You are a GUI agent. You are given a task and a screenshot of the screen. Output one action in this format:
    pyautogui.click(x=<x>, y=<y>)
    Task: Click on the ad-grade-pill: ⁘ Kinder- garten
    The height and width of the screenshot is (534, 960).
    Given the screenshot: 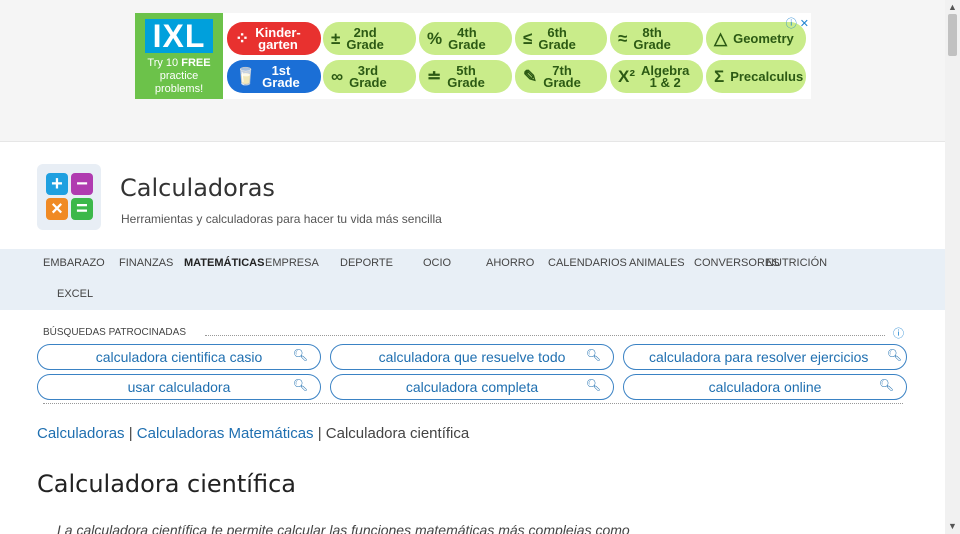 What is the action you would take?
    pyautogui.click(x=274, y=38)
    